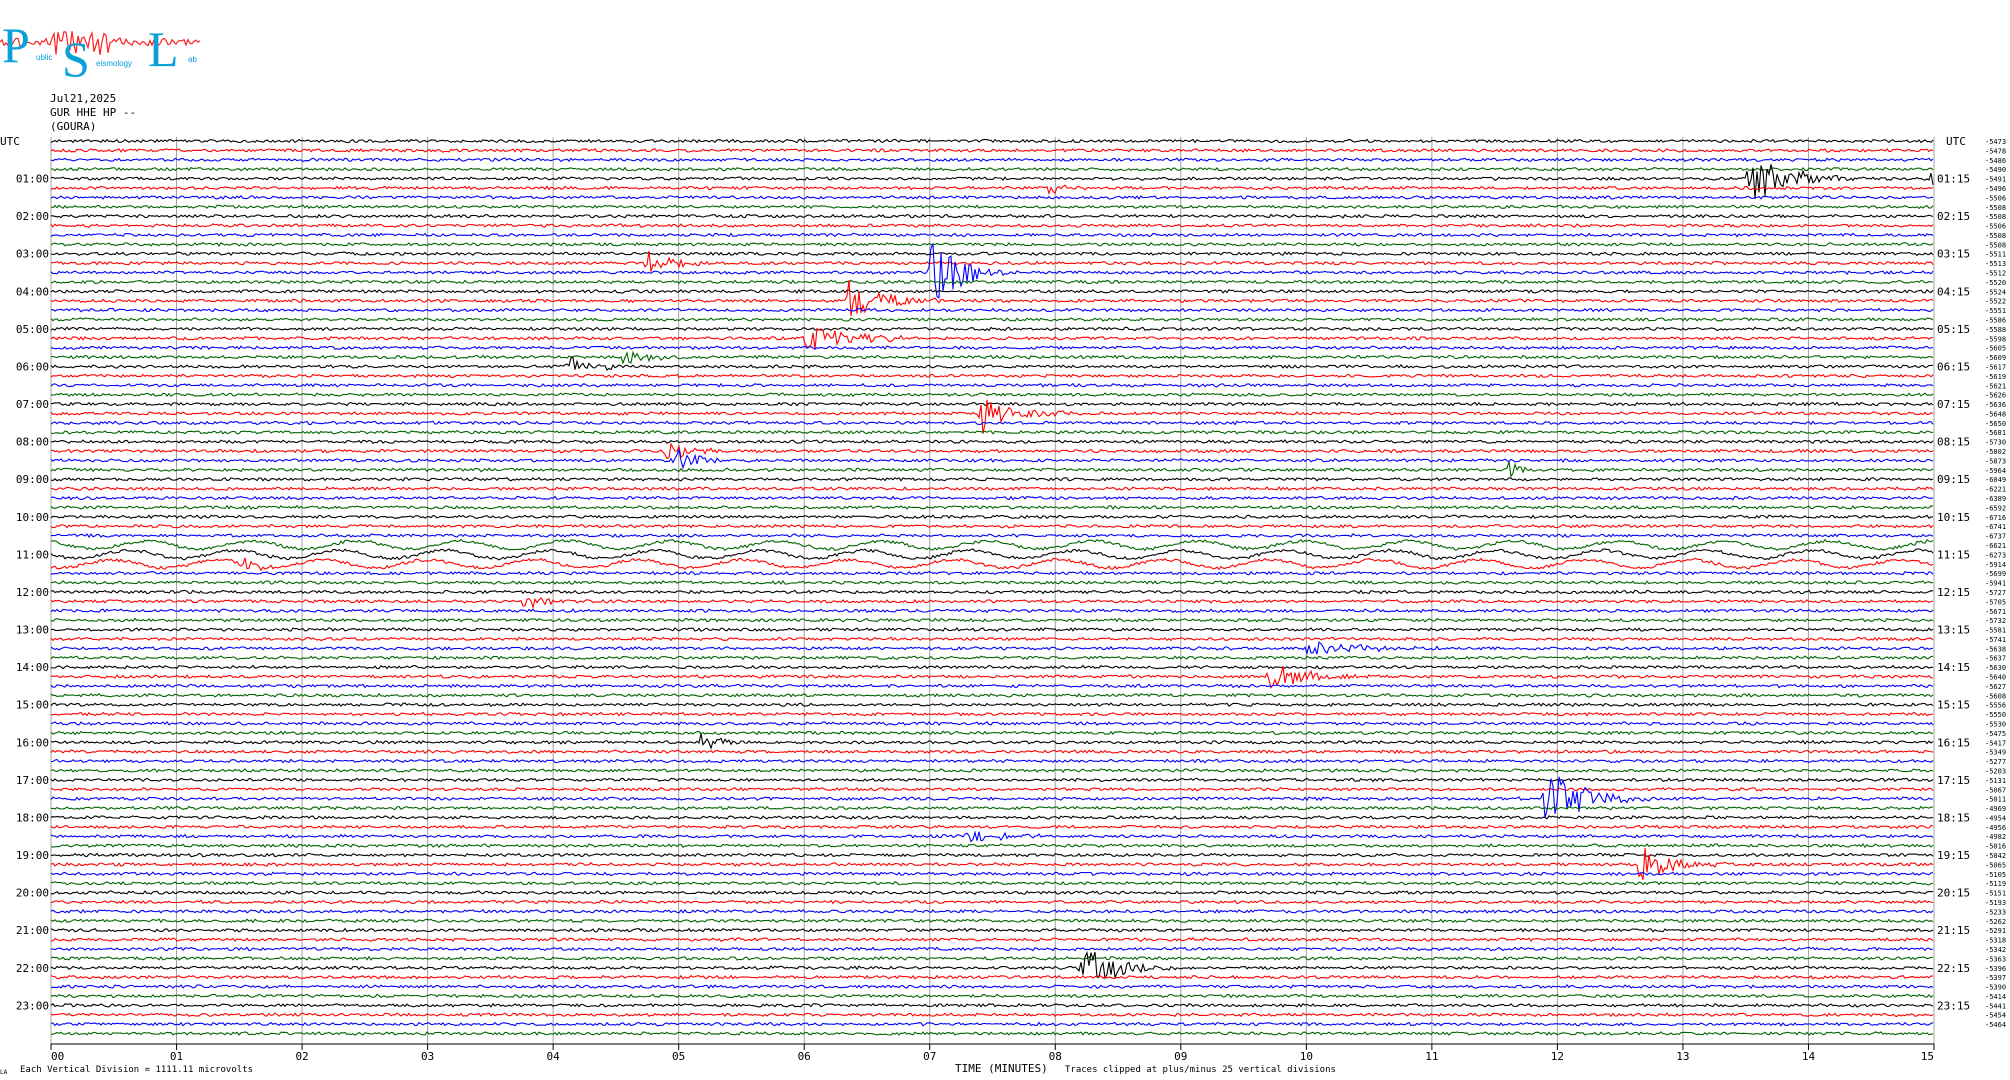 This screenshot has width=2010, height=1080. Describe the element at coordinates (1682, 1056) in the screenshot. I see `x-tick-label: 13` at that location.